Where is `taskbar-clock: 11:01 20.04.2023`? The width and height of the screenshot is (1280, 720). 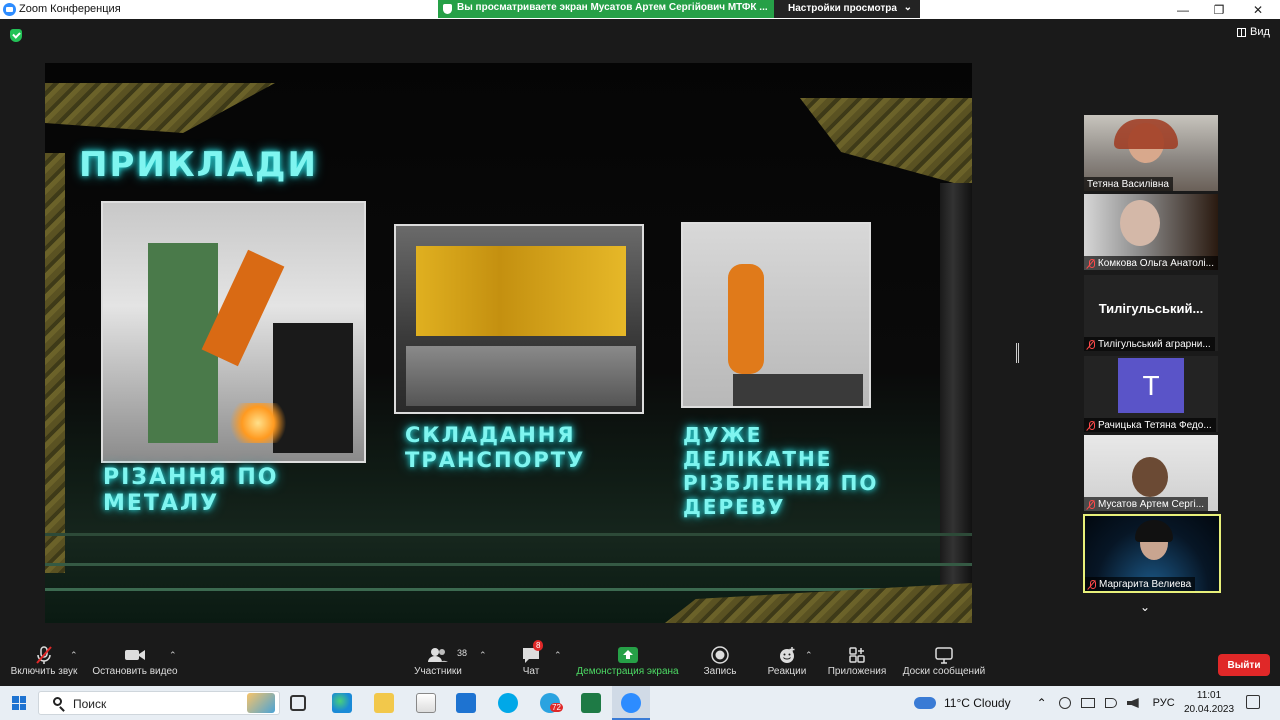 taskbar-clock: 11:01 20.04.2023 is located at coordinates (1209, 703).